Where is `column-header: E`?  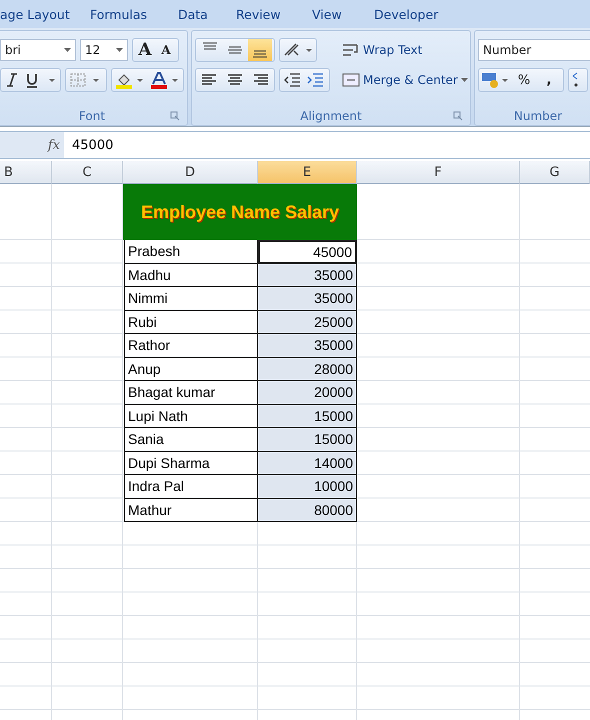 column-header: E is located at coordinates (307, 172).